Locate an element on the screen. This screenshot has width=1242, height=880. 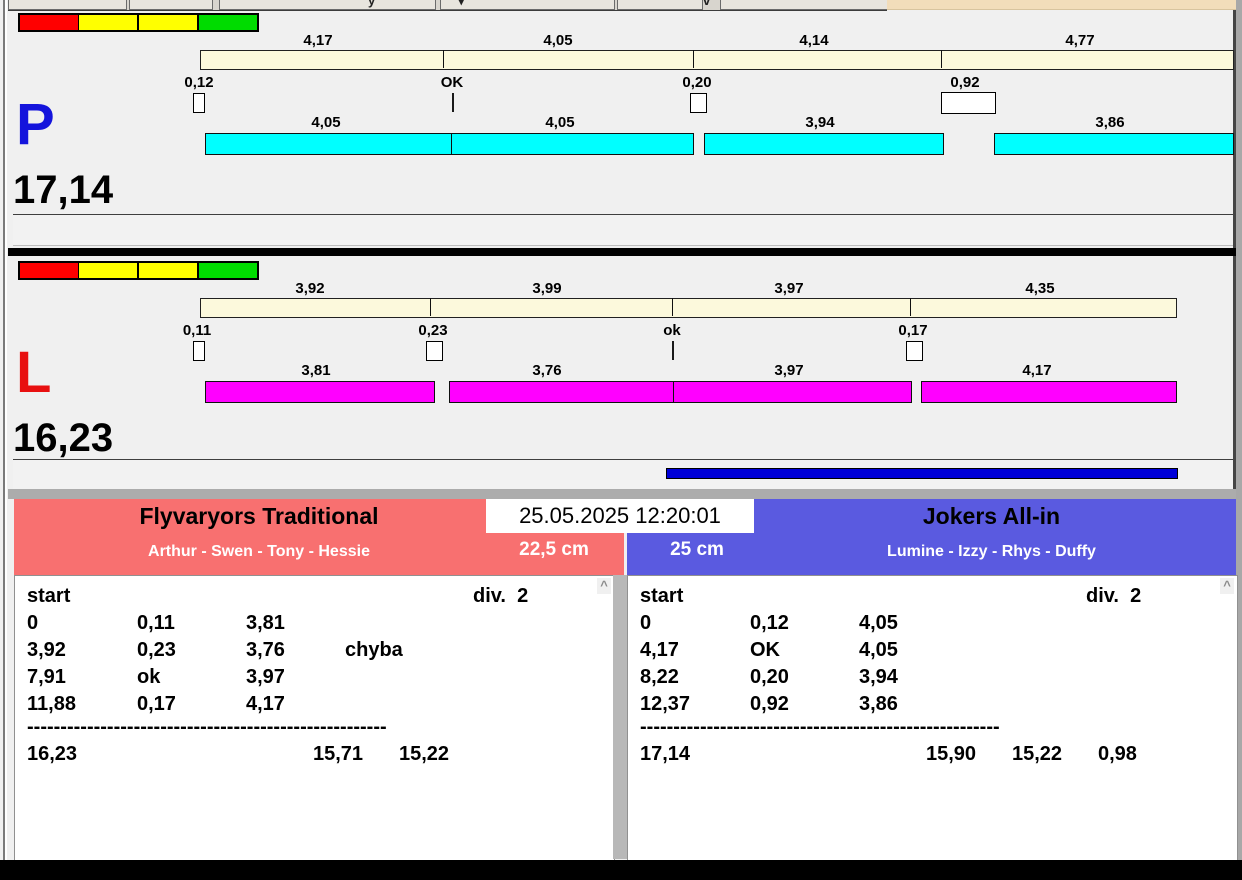
log-cell: 11,88 is located at coordinates (51, 704).